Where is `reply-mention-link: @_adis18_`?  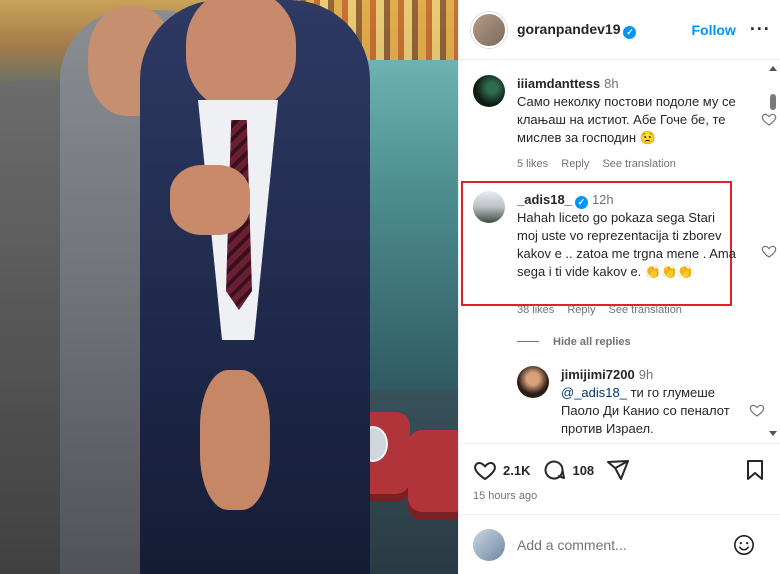
reply-mention-link: @_adis18_ is located at coordinates (594, 392).